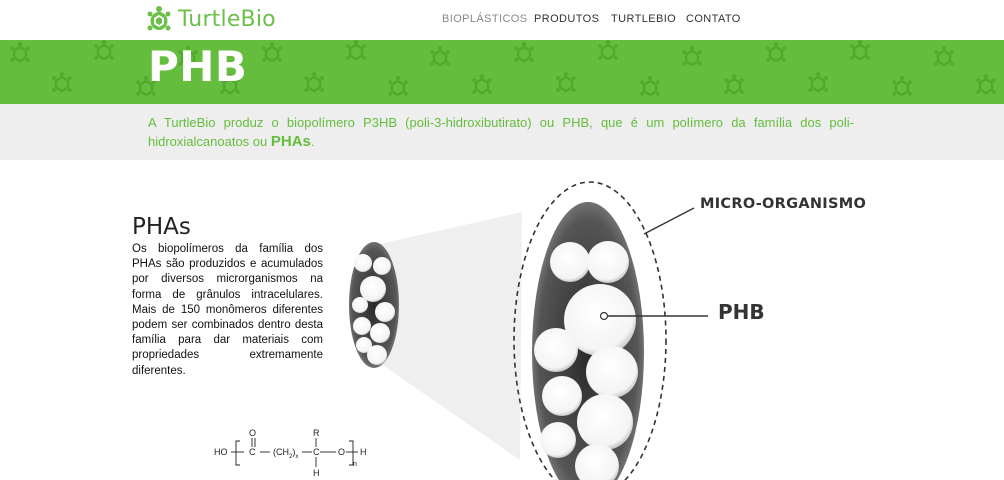 This screenshot has width=1004, height=480. I want to click on page-title: PHB, so click(198, 66).